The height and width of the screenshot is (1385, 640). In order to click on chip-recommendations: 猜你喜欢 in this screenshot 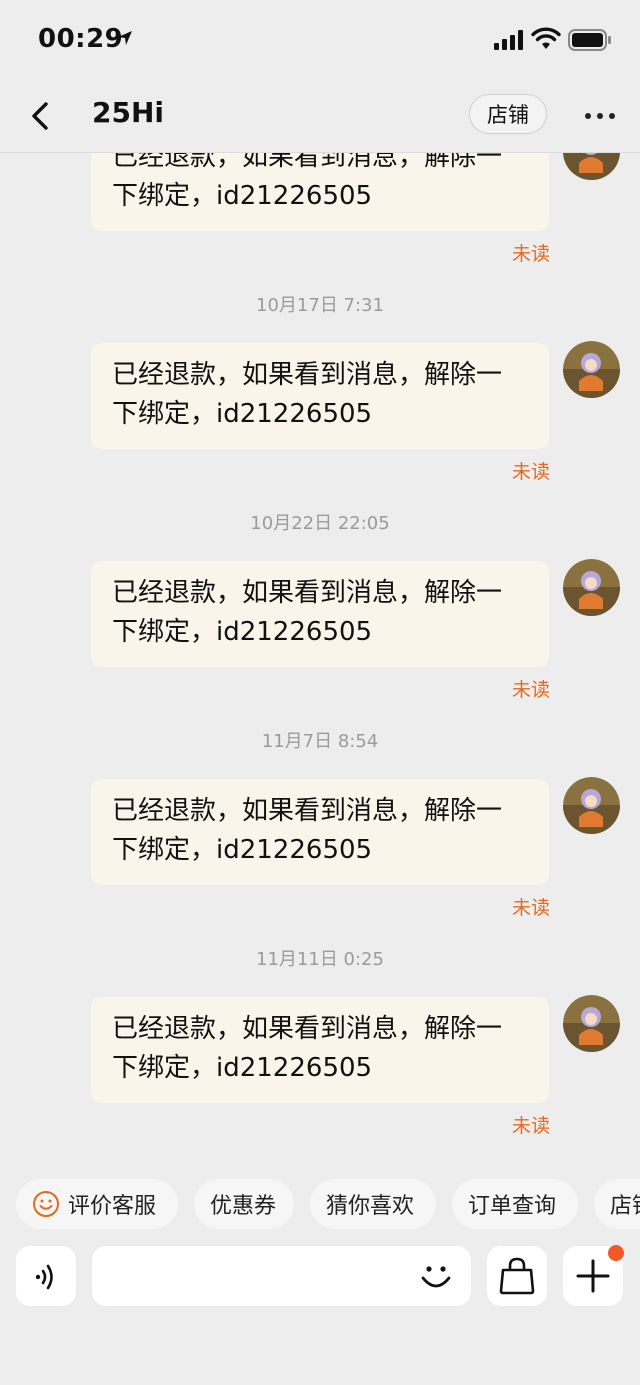, I will do `click(373, 1204)`.